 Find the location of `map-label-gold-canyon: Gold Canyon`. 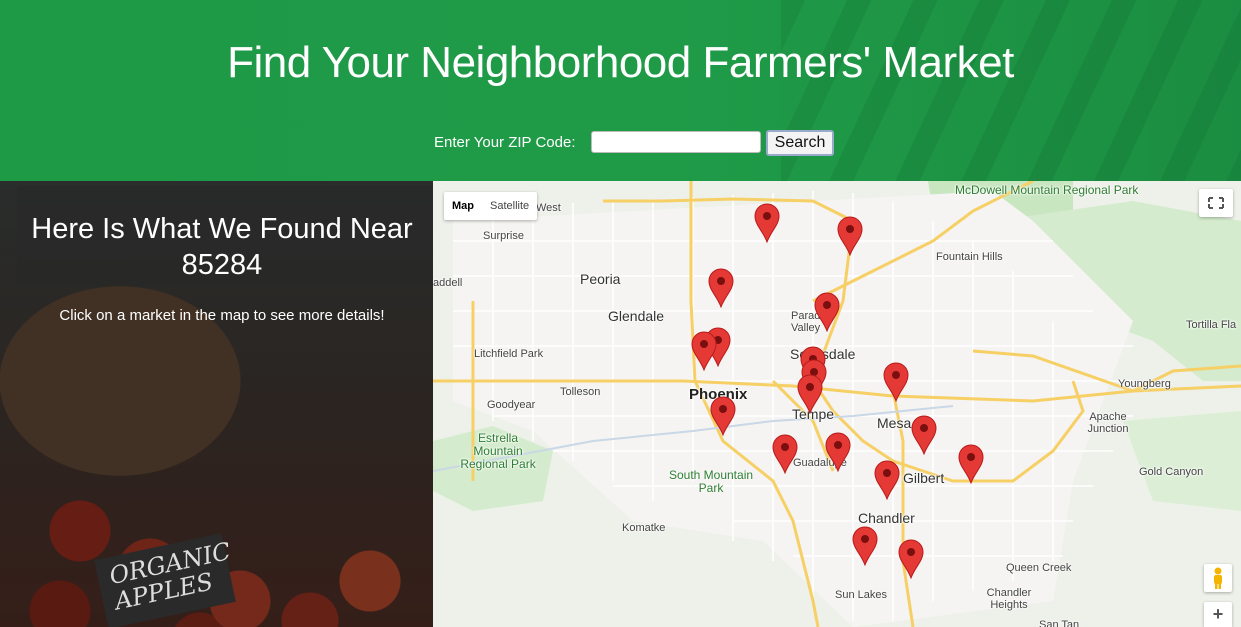

map-label-gold-canyon: Gold Canyon is located at coordinates (1171, 472).